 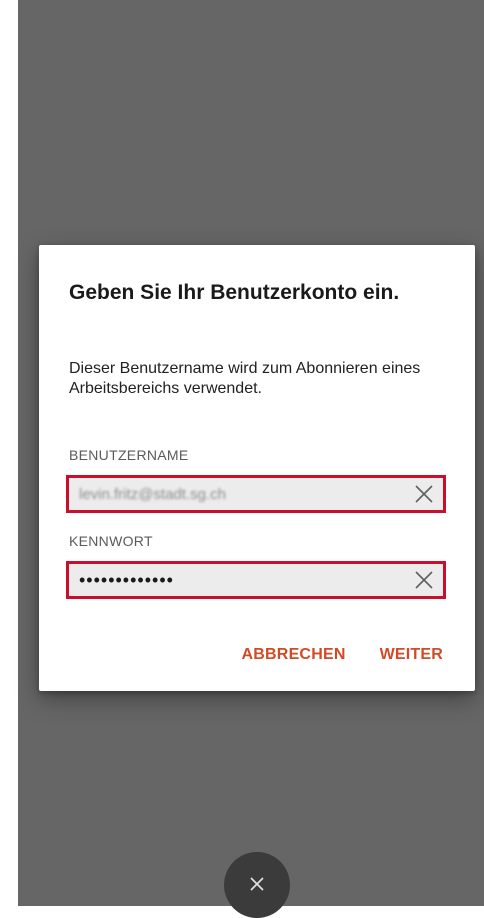 I want to click on password-input, so click(x=239, y=580).